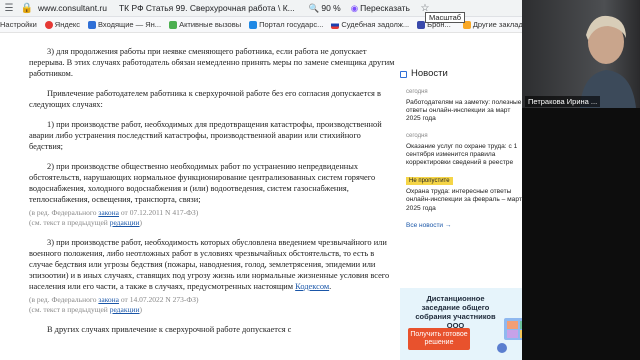 This screenshot has width=640, height=360. I want to click on zoom-tooltip: Масштаб, so click(445, 17).